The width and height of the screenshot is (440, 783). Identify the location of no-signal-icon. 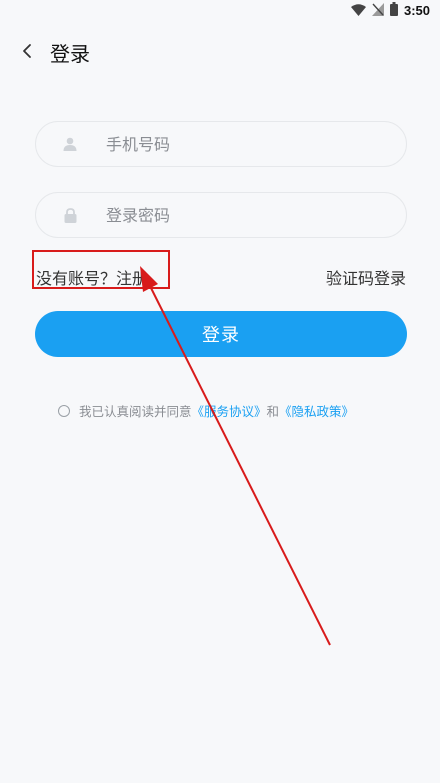
(377, 10).